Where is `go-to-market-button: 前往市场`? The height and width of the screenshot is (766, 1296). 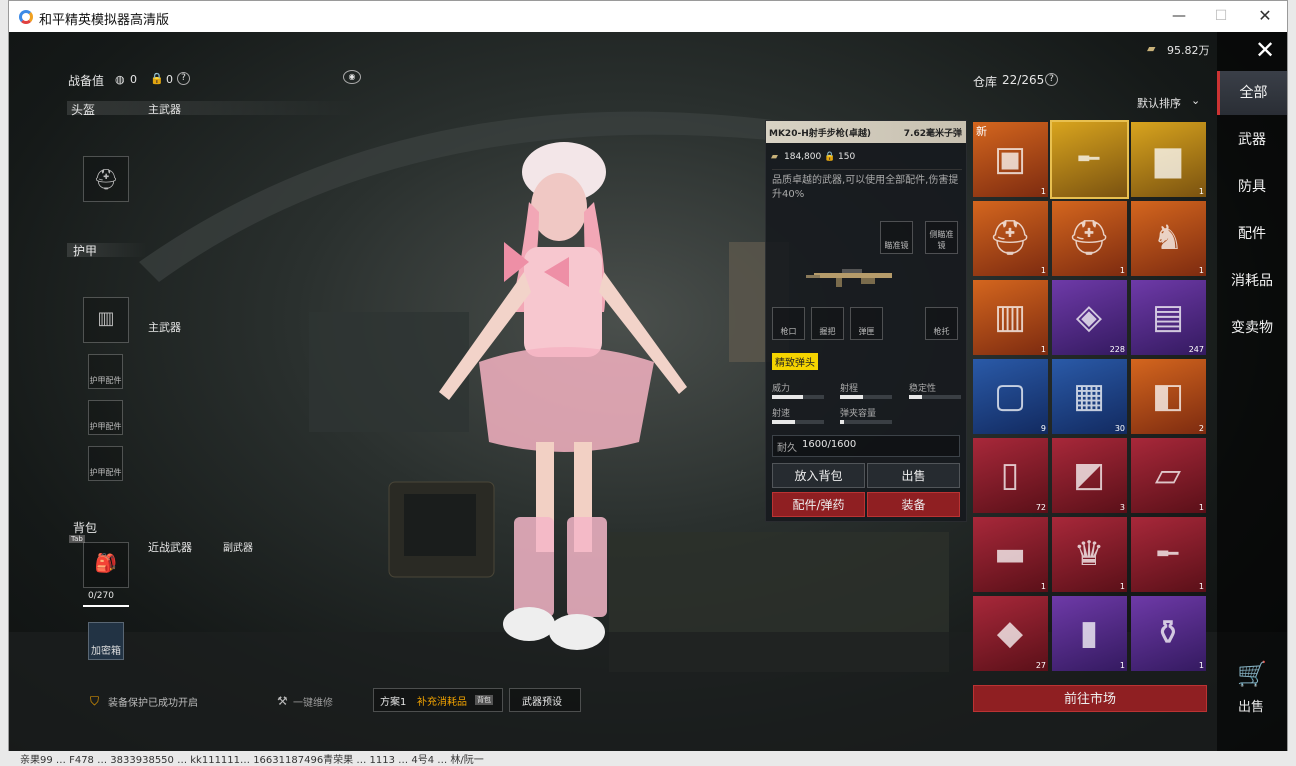 go-to-market-button: 前往市场 is located at coordinates (1090, 698).